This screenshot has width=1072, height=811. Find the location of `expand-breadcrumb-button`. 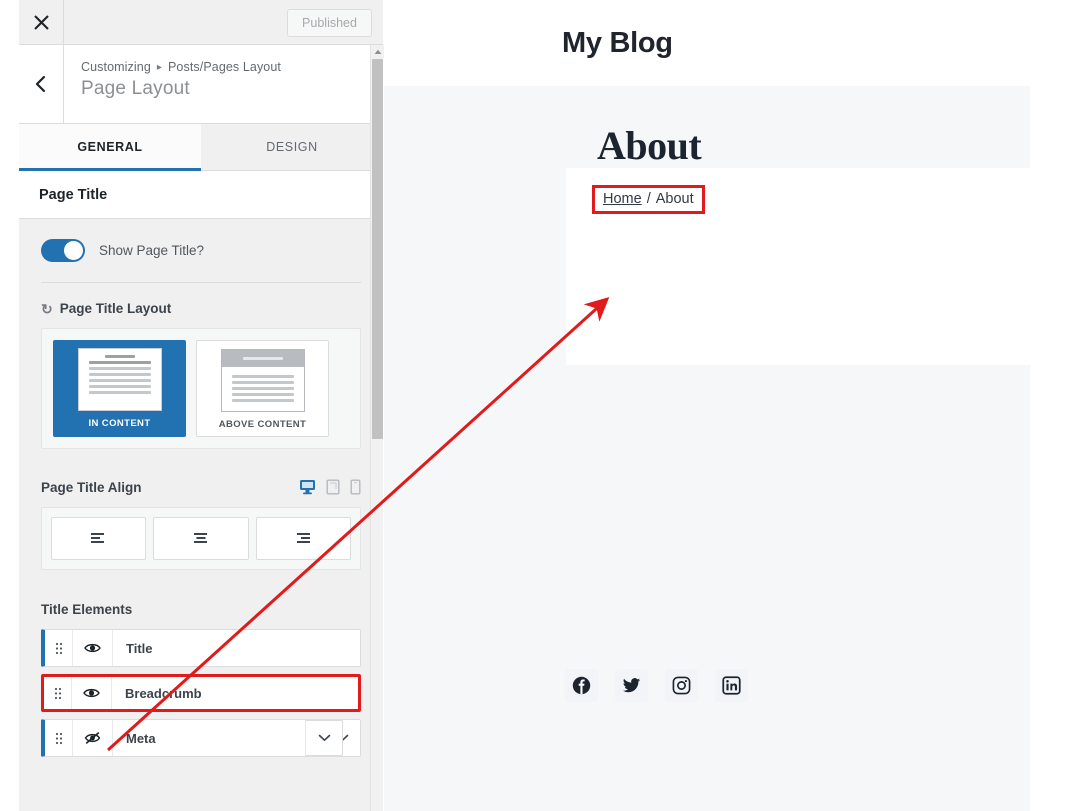

expand-breadcrumb-button is located at coordinates (324, 738).